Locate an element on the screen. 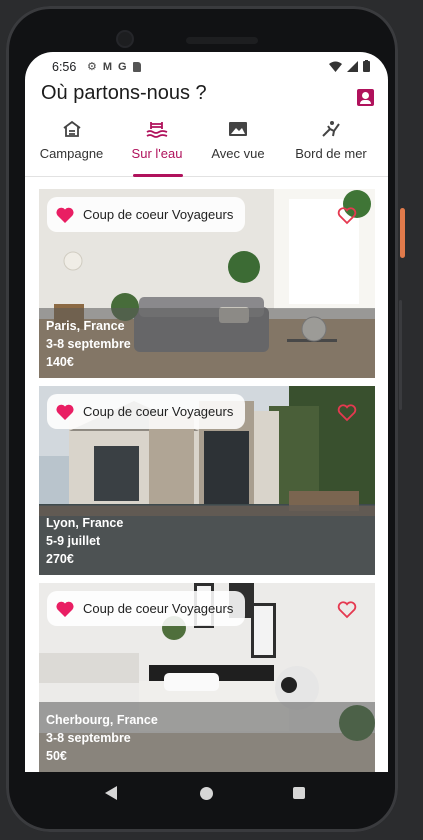 Image resolution: width=423 pixels, height=840 pixels. tab-sur-leau: Sur l'eau is located at coordinates (157, 146).